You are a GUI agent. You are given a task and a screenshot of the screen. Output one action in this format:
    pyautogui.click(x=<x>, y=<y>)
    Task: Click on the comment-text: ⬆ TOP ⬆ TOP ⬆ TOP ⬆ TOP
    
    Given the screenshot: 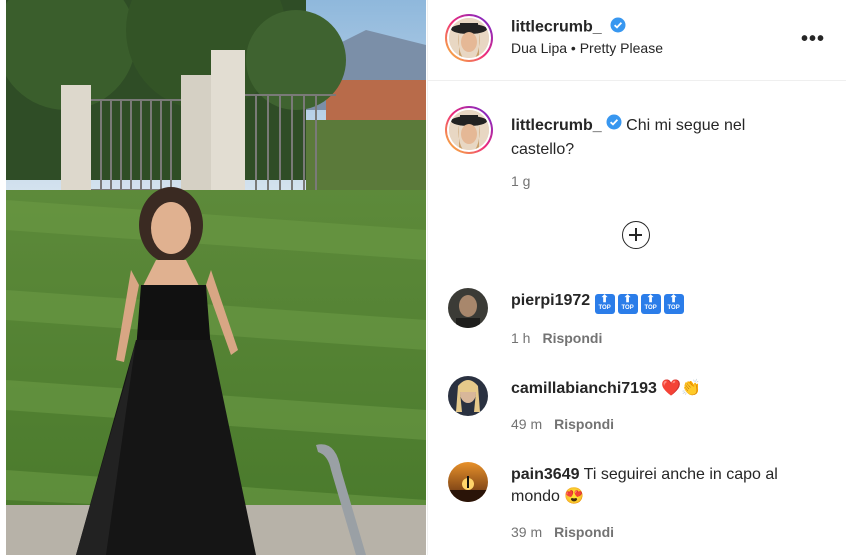 What is the action you would take?
    pyautogui.click(x=640, y=303)
    